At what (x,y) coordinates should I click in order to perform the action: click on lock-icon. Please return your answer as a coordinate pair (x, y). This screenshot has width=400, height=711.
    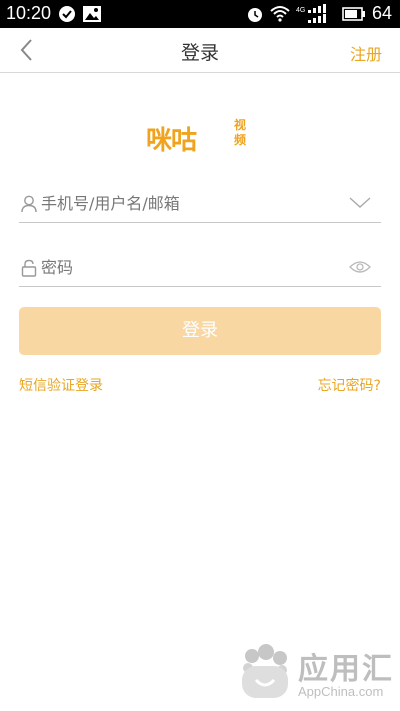
    Looking at the image, I should click on (29, 270).